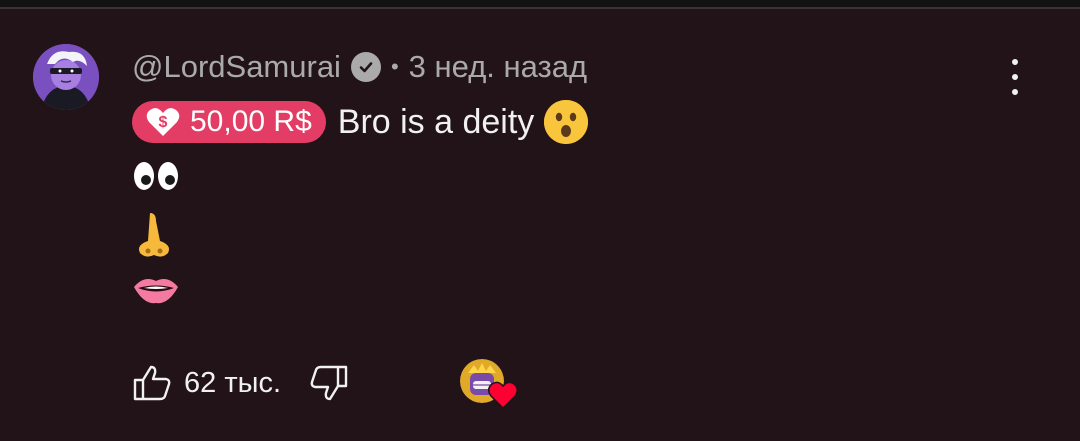  What do you see at coordinates (152, 383) in the screenshot?
I see `thumb-up-icon` at bounding box center [152, 383].